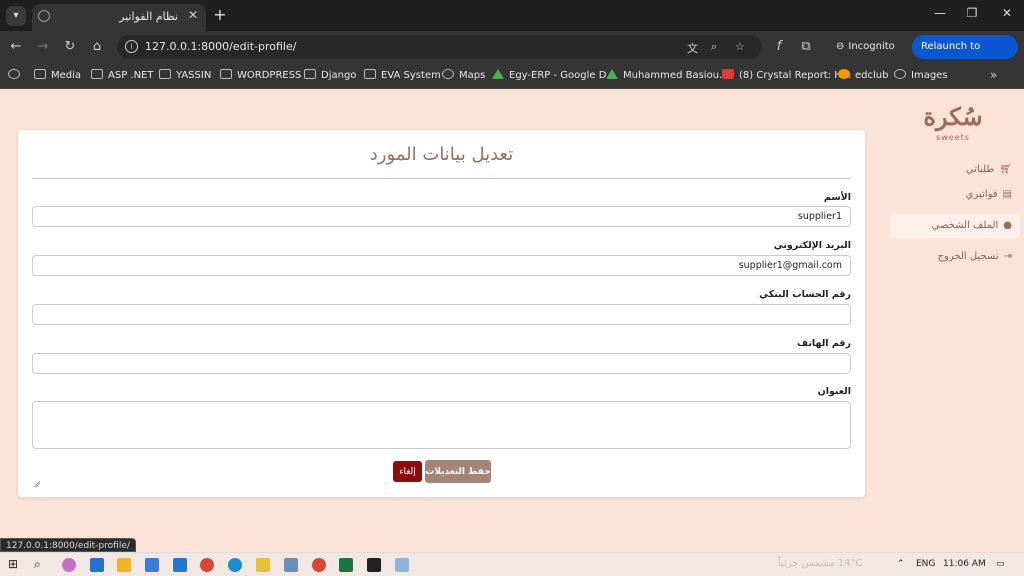 Image resolution: width=1024 pixels, height=576 pixels. I want to click on apps-icon, so click(16, 75).